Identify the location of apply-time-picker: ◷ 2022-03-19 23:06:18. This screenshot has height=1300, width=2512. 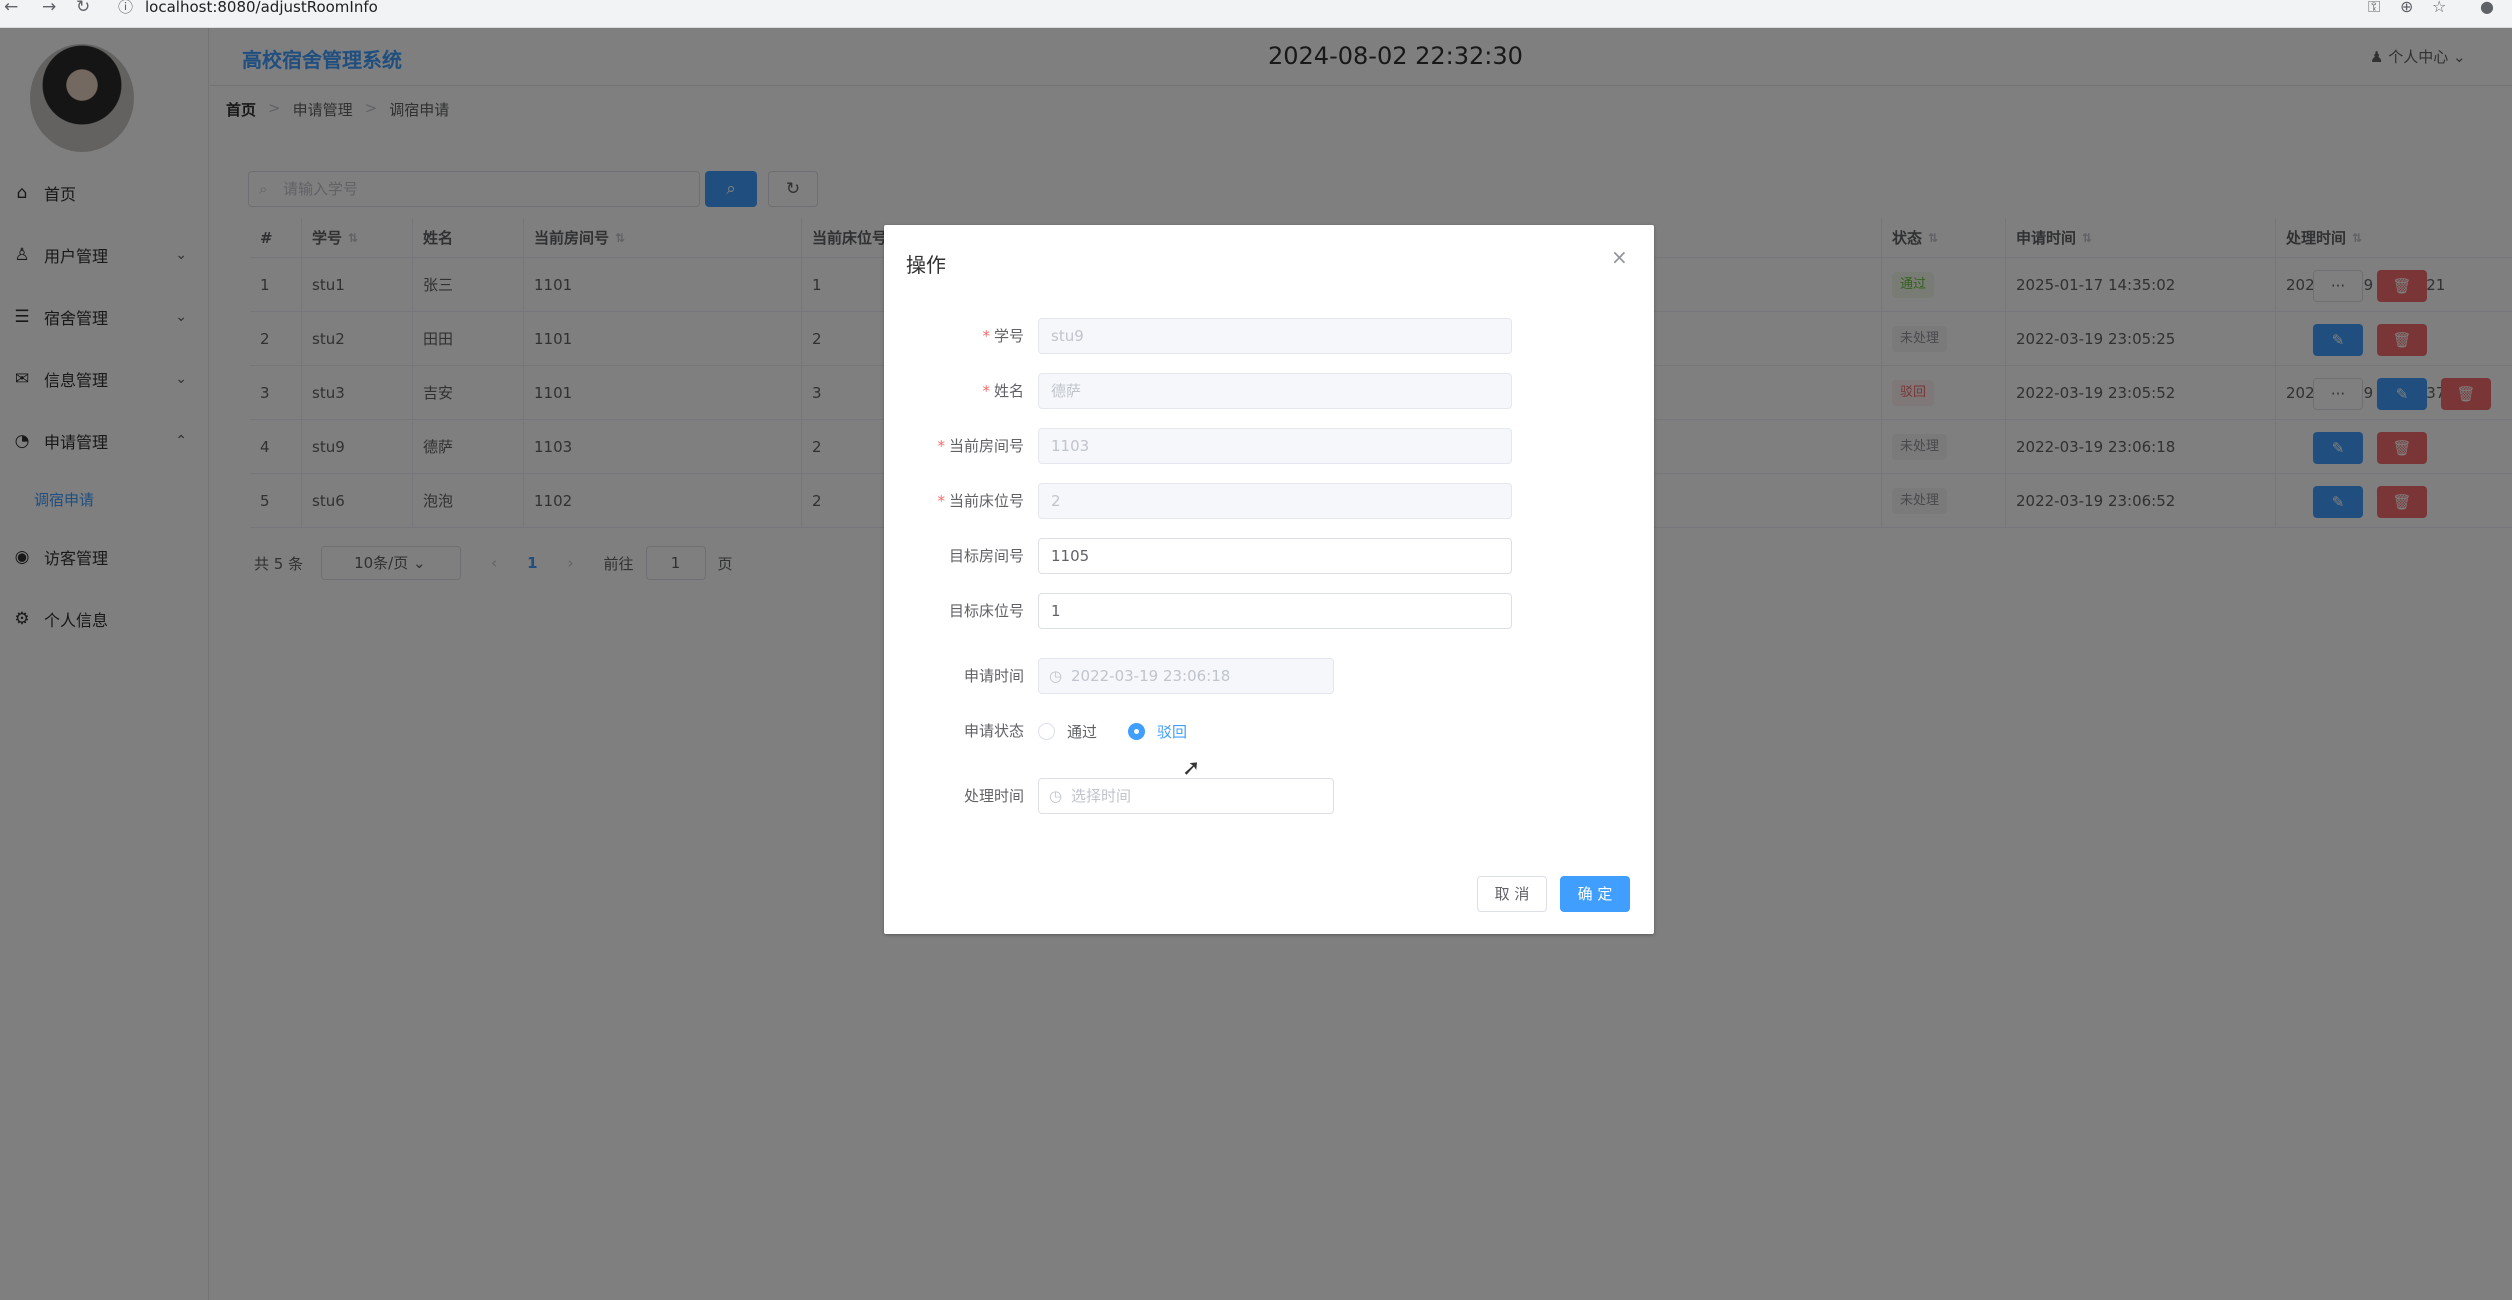
(1186, 676).